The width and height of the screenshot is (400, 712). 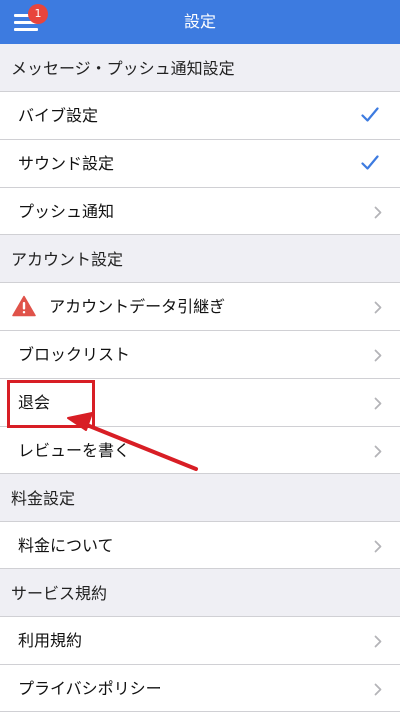 What do you see at coordinates (200, 592) in the screenshot?
I see `section-header-terms: サービス規約` at bounding box center [200, 592].